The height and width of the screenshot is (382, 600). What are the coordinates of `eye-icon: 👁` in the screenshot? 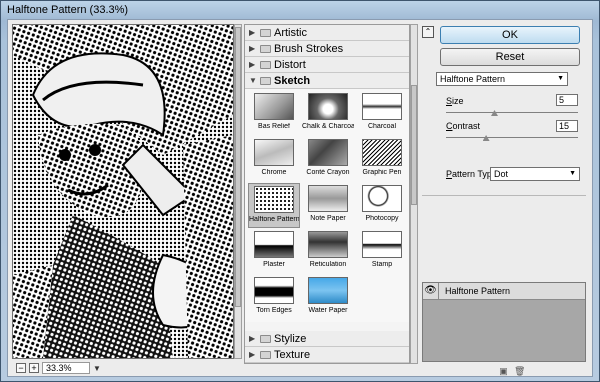 It's located at (431, 291).